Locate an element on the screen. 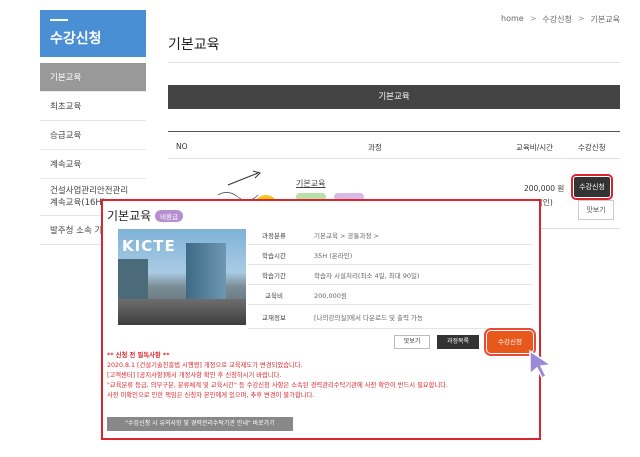  course-time: (인) is located at coordinates (546, 202).